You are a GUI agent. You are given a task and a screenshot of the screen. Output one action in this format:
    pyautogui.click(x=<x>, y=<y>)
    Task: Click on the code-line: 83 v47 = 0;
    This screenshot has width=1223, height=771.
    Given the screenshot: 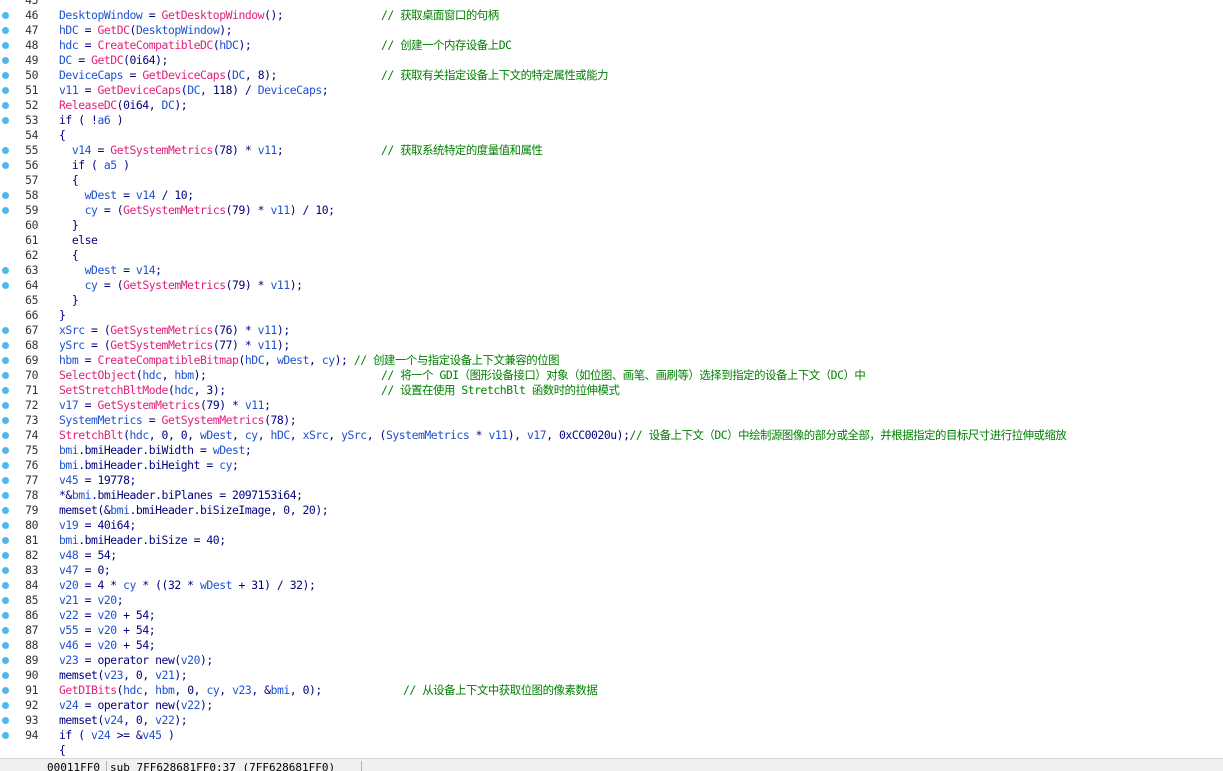 What is the action you would take?
    pyautogui.click(x=611, y=570)
    